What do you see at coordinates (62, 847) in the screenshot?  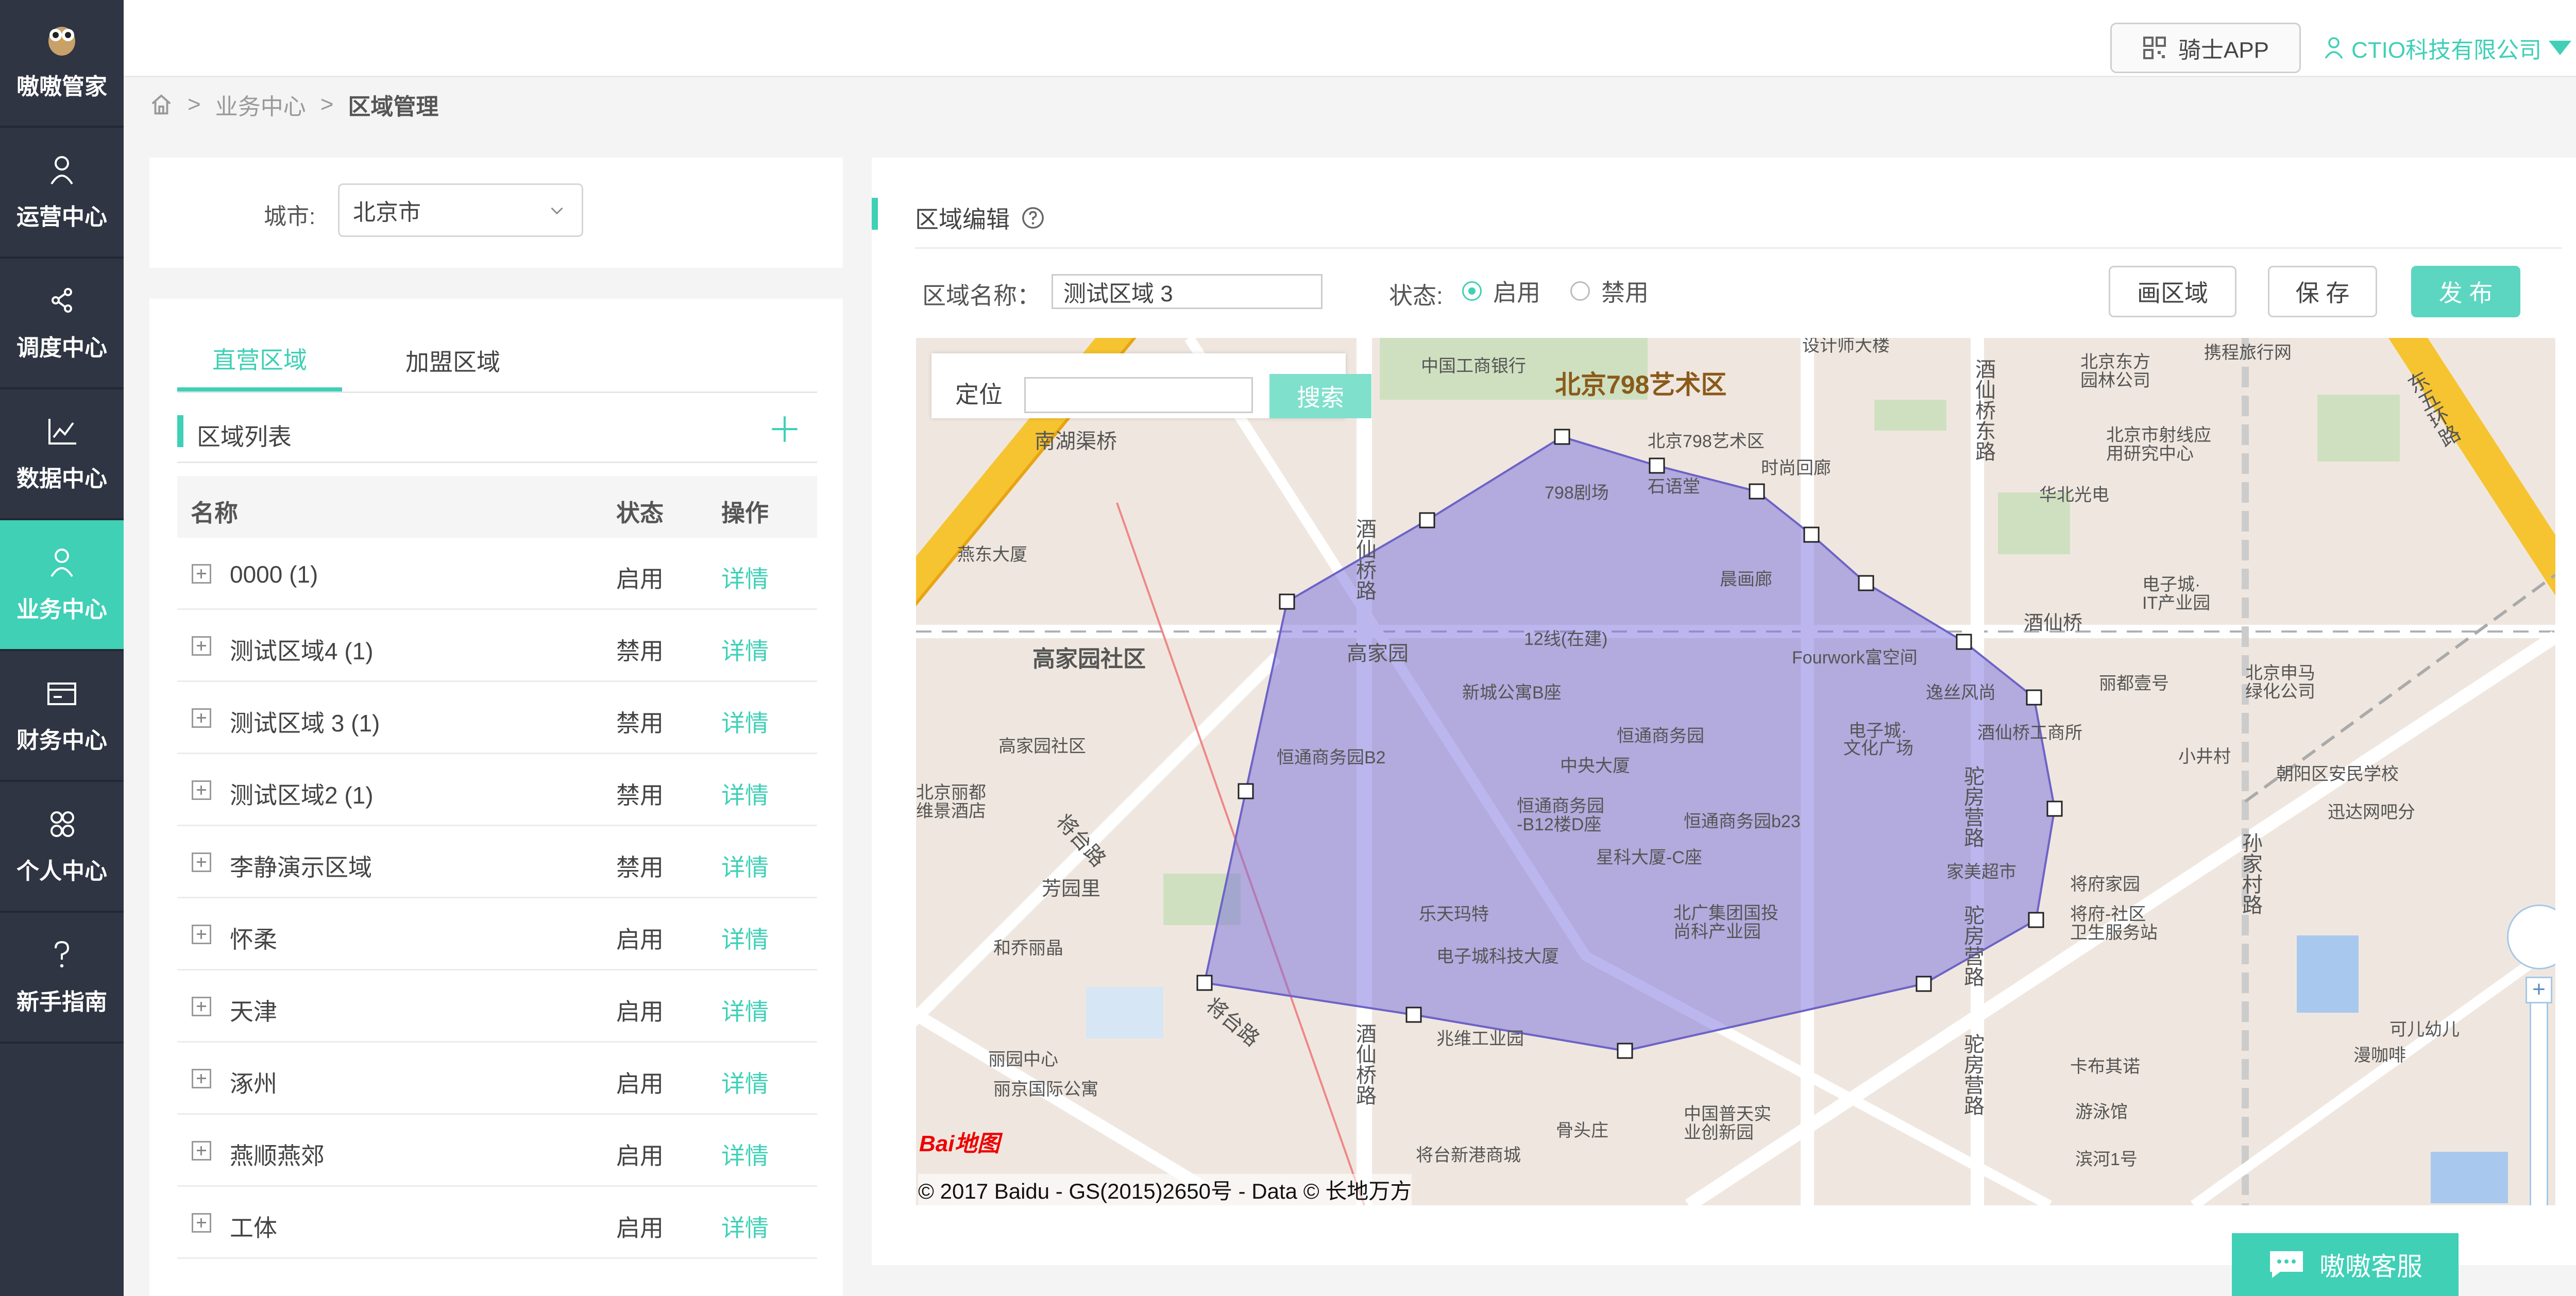 I see `sidebar-item-personal: 个人中心` at bounding box center [62, 847].